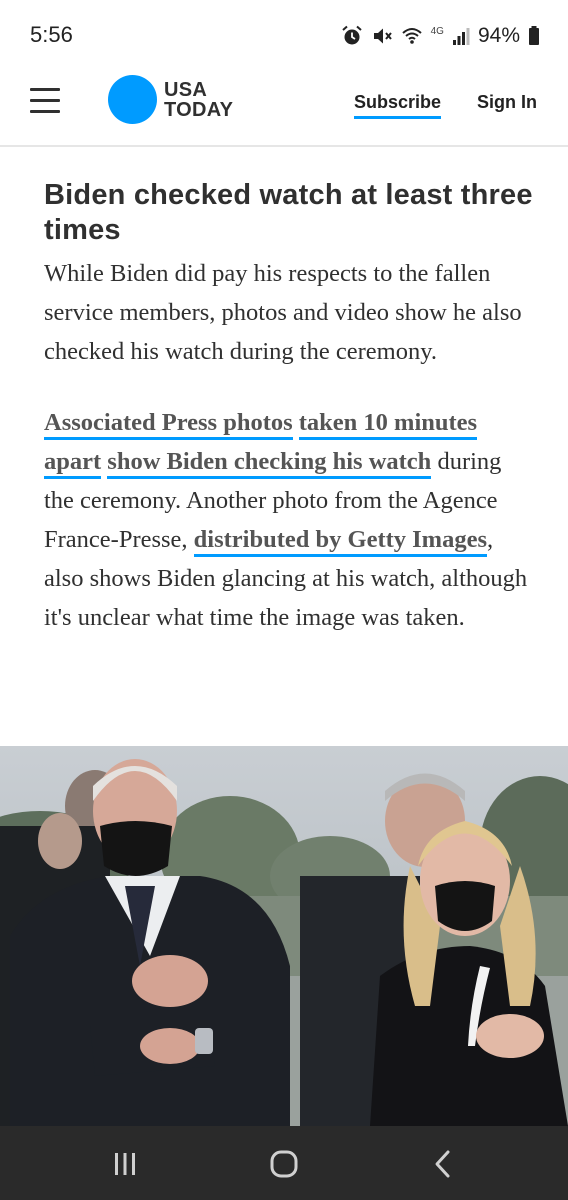  What do you see at coordinates (269, 463) in the screenshot?
I see `link-show-biden-checking: show Biden checking his watch` at bounding box center [269, 463].